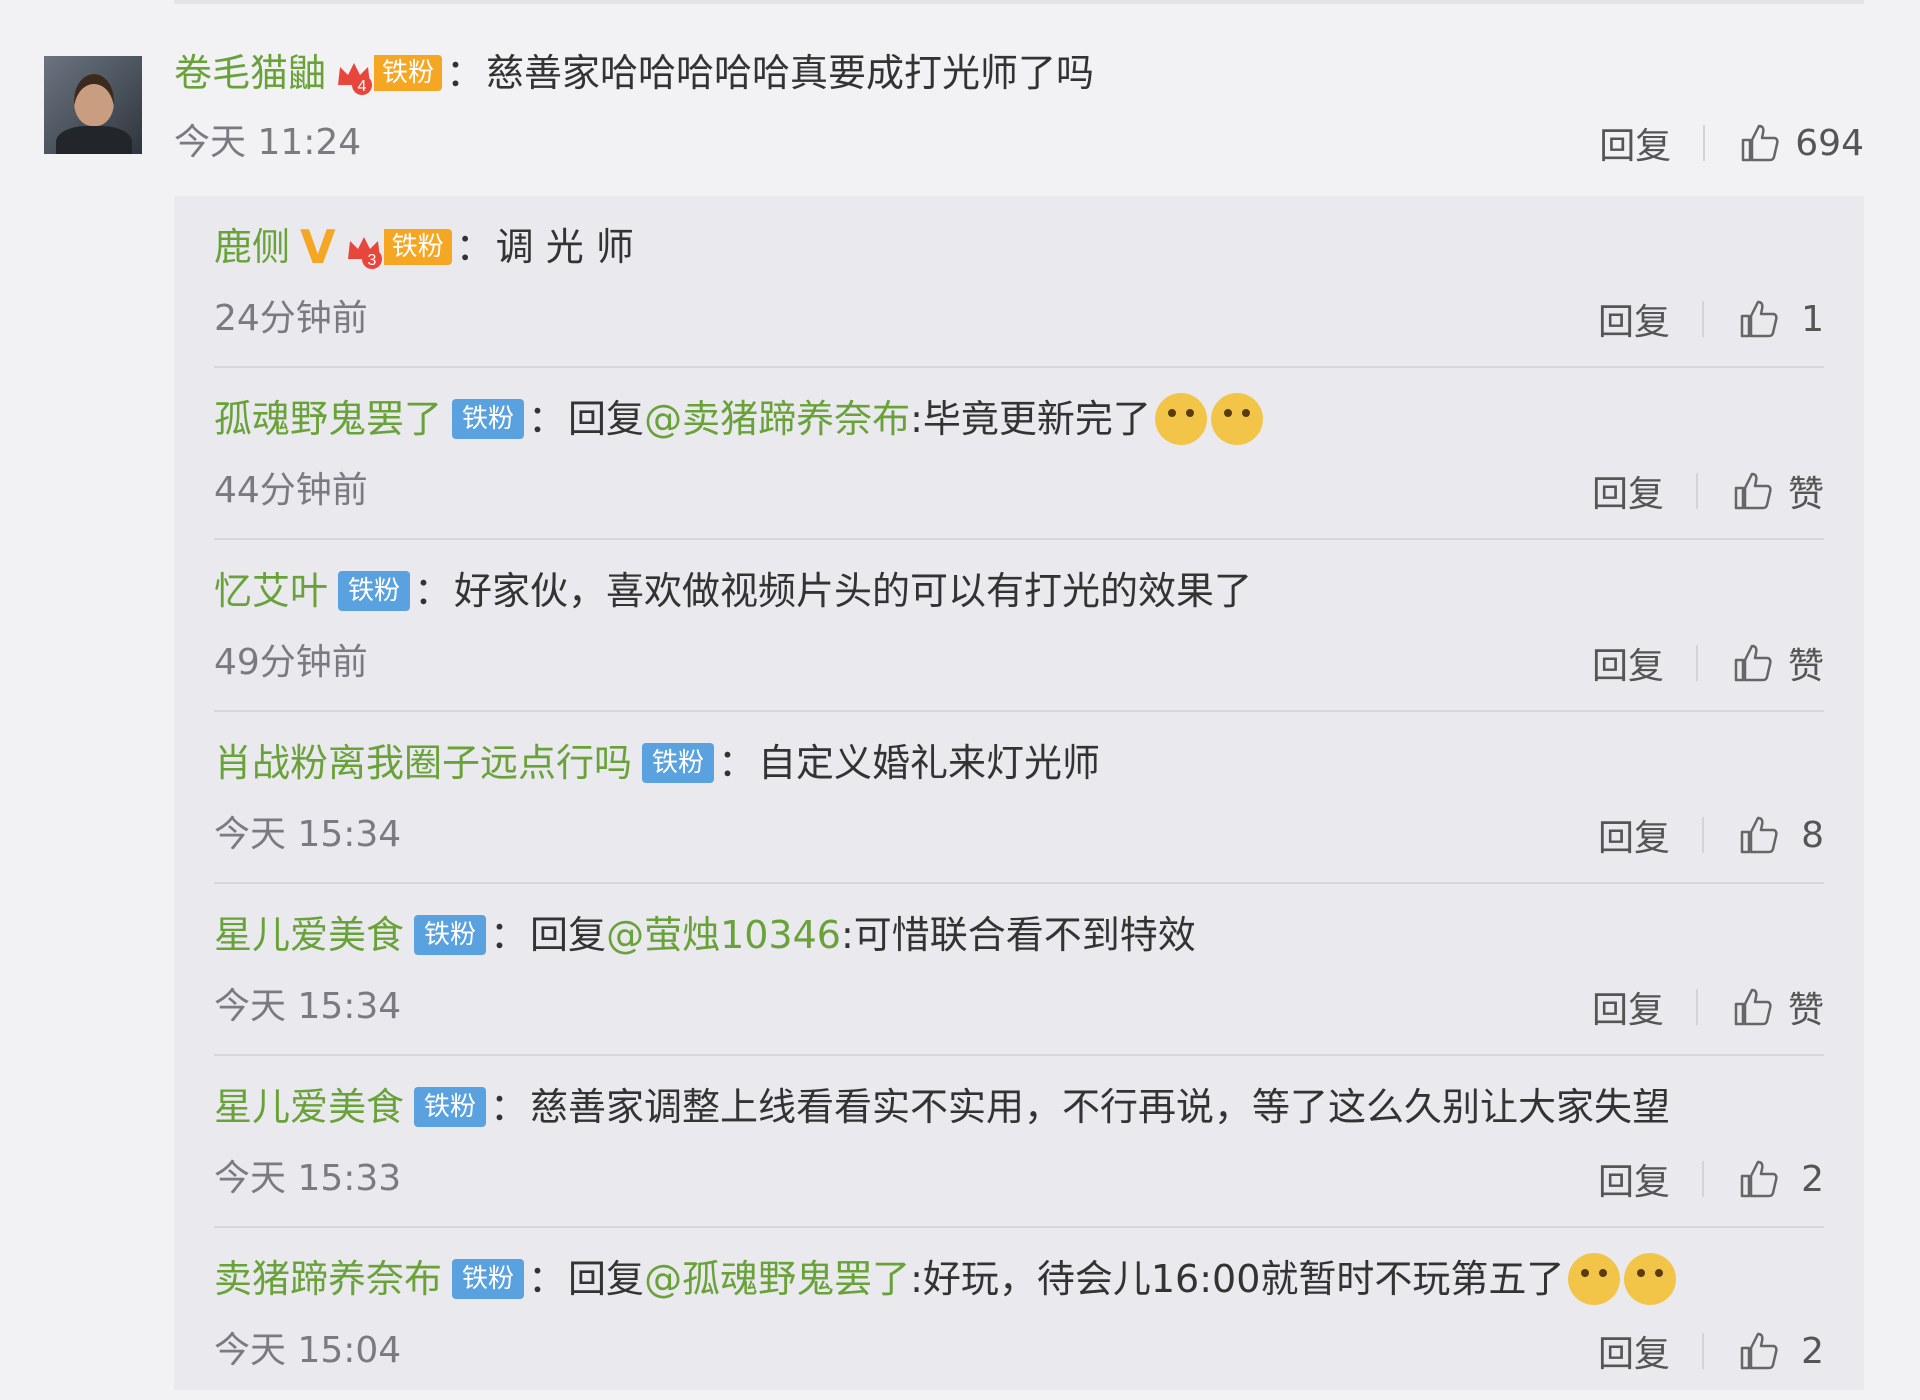 The width and height of the screenshot is (1920, 1400). I want to click on crown-fan-badge: 4 铁粉, so click(388, 74).